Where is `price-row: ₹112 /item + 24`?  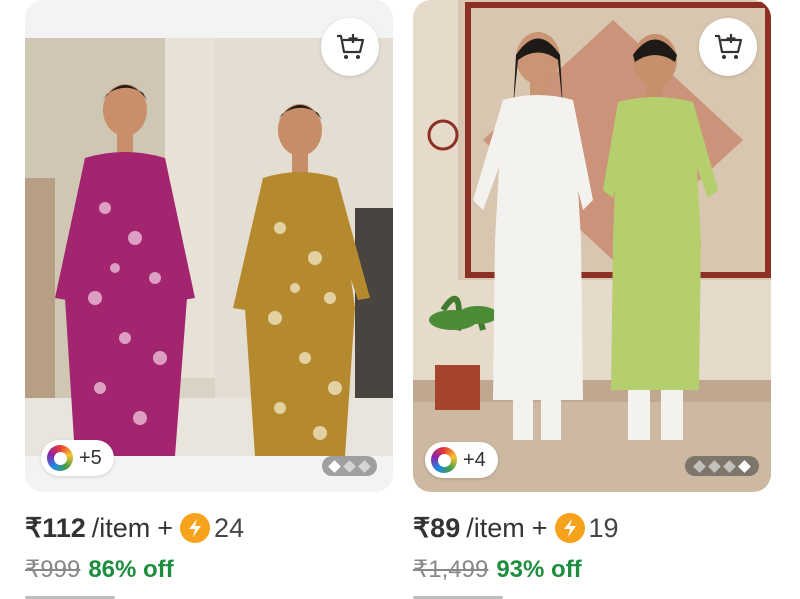 price-row: ₹112 /item + 24 is located at coordinates (134, 528).